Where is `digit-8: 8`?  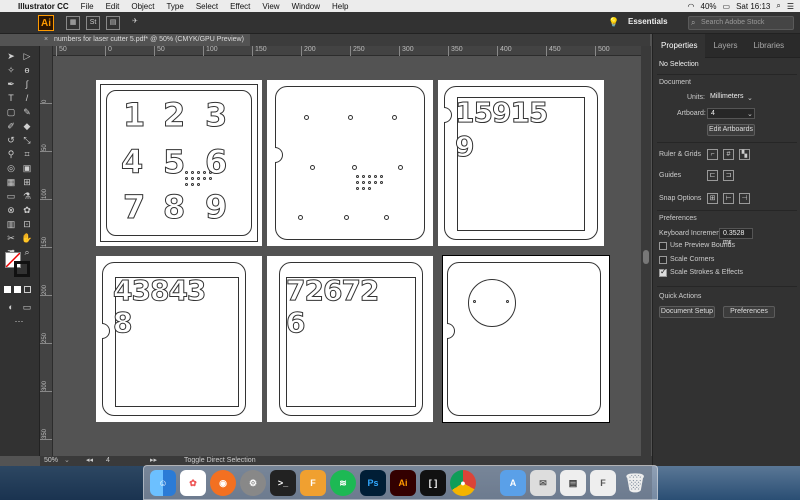
digit-8: 8 is located at coordinates (173, 207).